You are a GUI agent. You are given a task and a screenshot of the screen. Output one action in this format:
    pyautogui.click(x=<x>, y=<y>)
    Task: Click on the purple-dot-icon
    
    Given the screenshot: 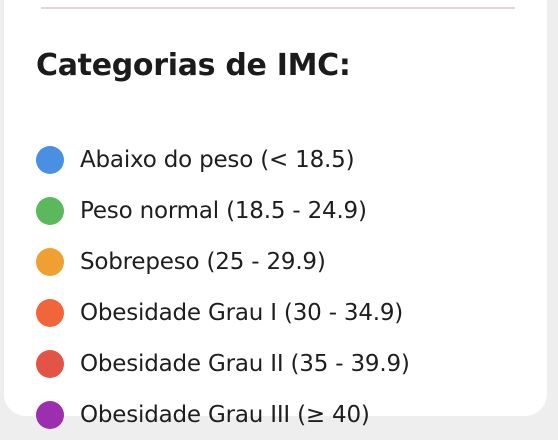 What is the action you would take?
    pyautogui.click(x=50, y=414)
    